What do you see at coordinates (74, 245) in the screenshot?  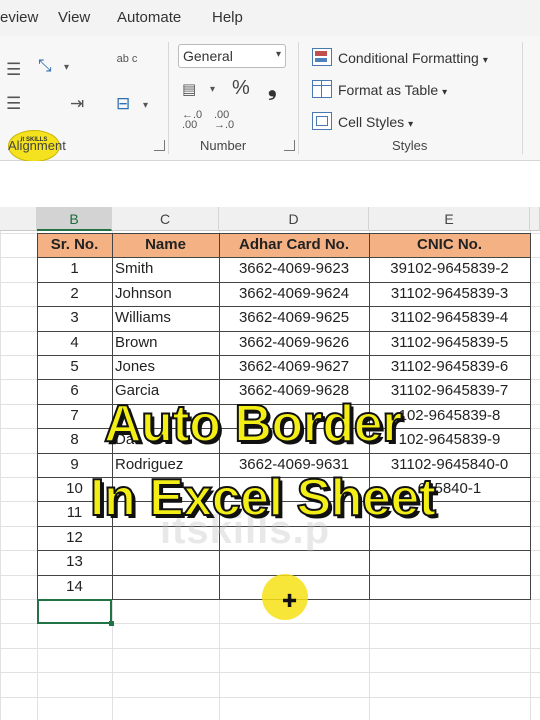 I see `table-header-cell: Sr. No.` at bounding box center [74, 245].